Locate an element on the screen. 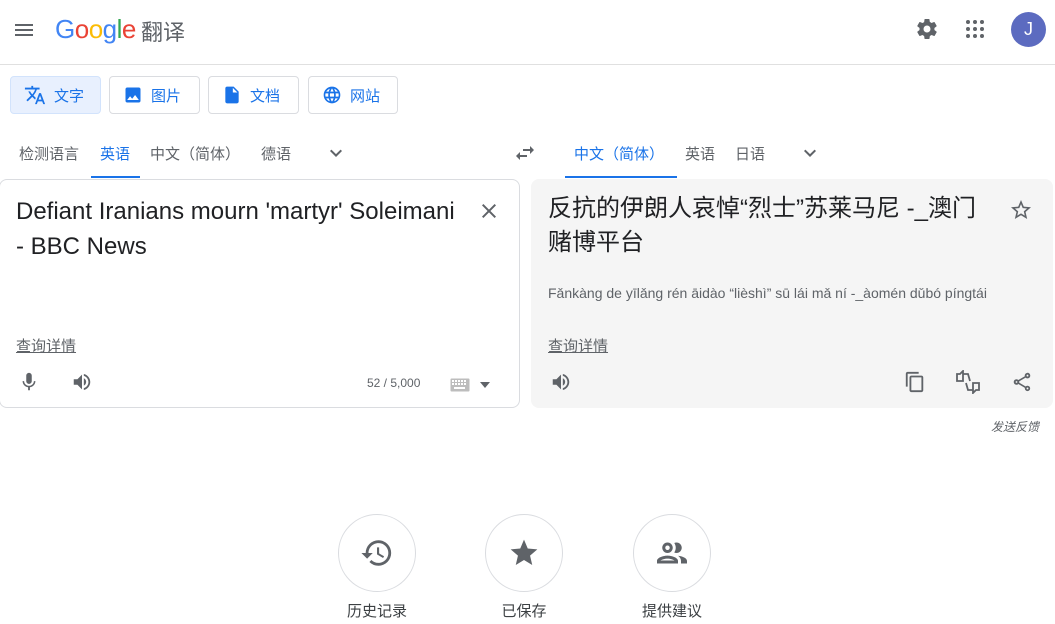 The image size is (1055, 624). src-lang-english: 英语 is located at coordinates (115, 153).